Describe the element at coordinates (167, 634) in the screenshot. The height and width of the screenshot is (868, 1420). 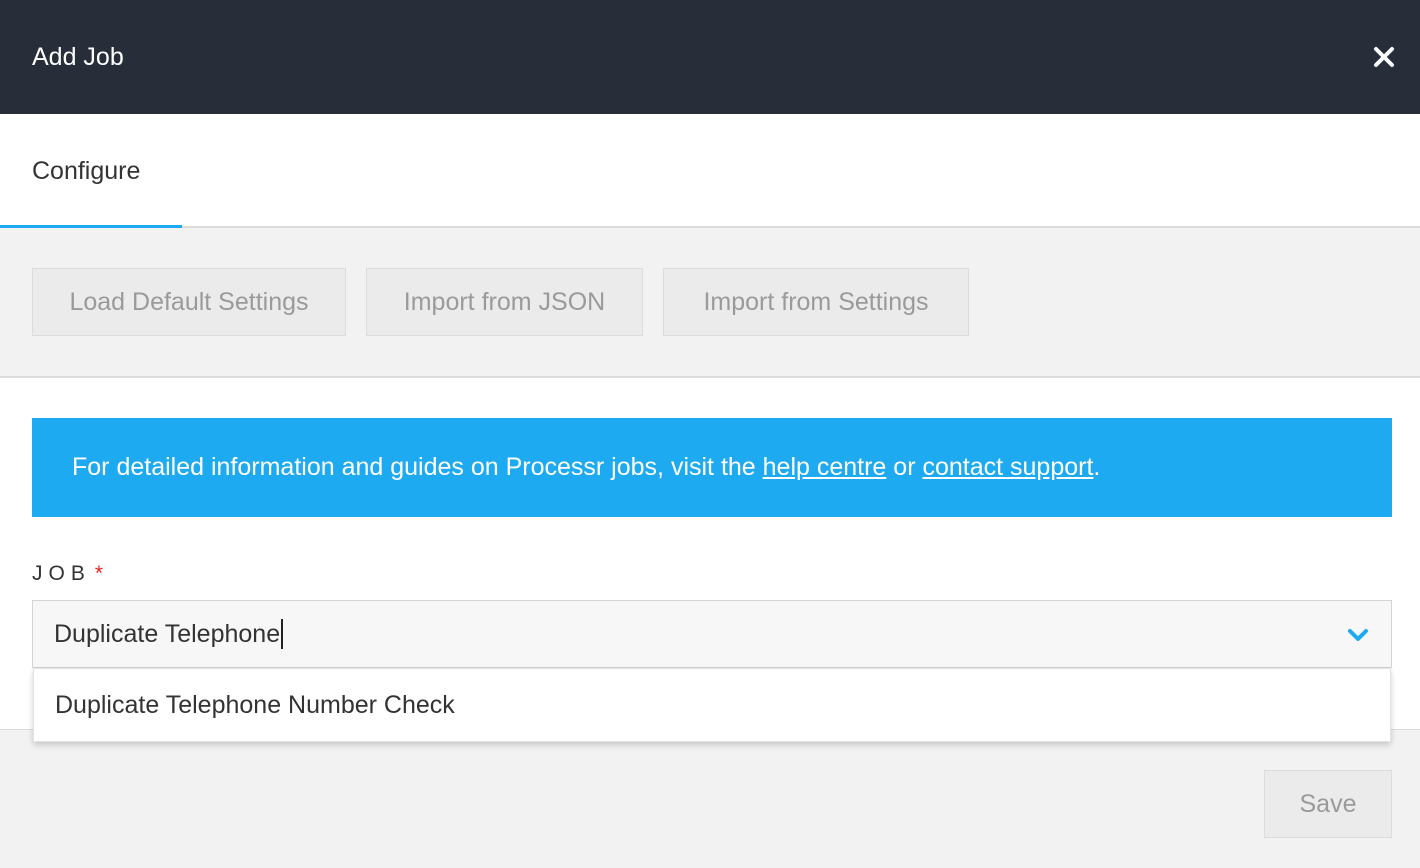
I see `job-input-value: Duplicate Telephone` at that location.